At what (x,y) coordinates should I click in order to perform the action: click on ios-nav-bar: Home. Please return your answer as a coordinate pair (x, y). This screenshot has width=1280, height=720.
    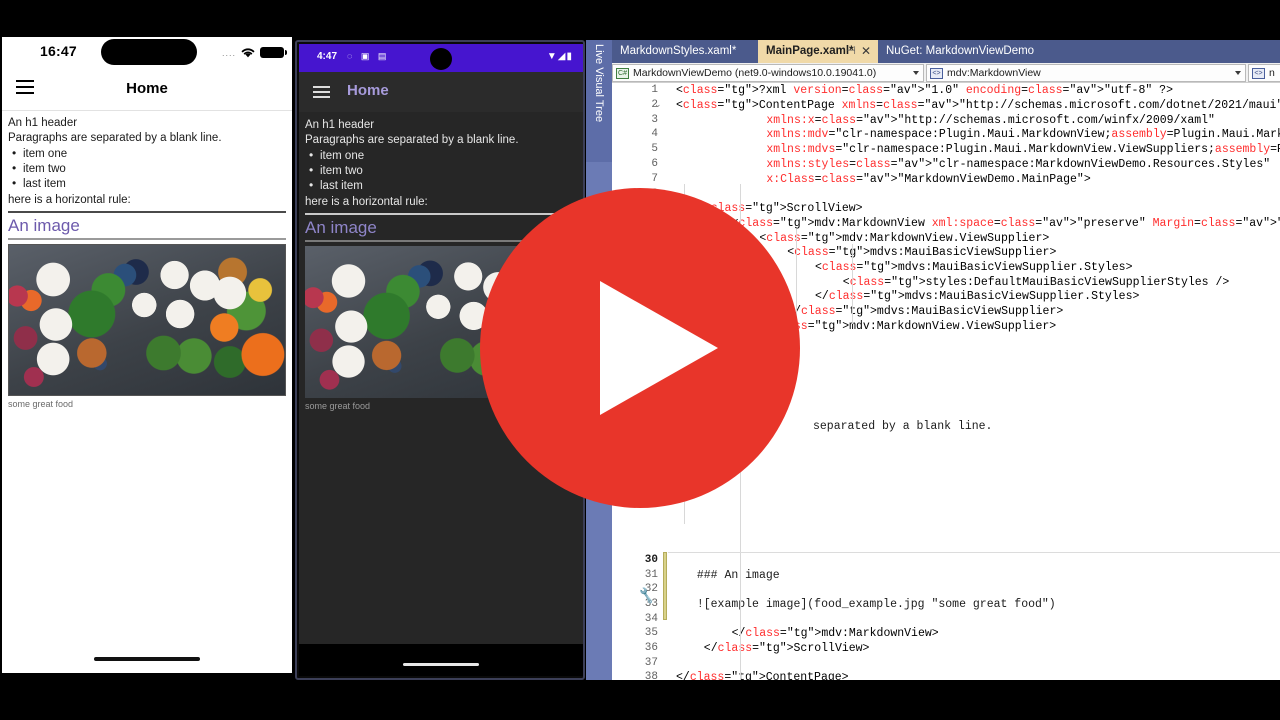
    Looking at the image, I should click on (147, 90).